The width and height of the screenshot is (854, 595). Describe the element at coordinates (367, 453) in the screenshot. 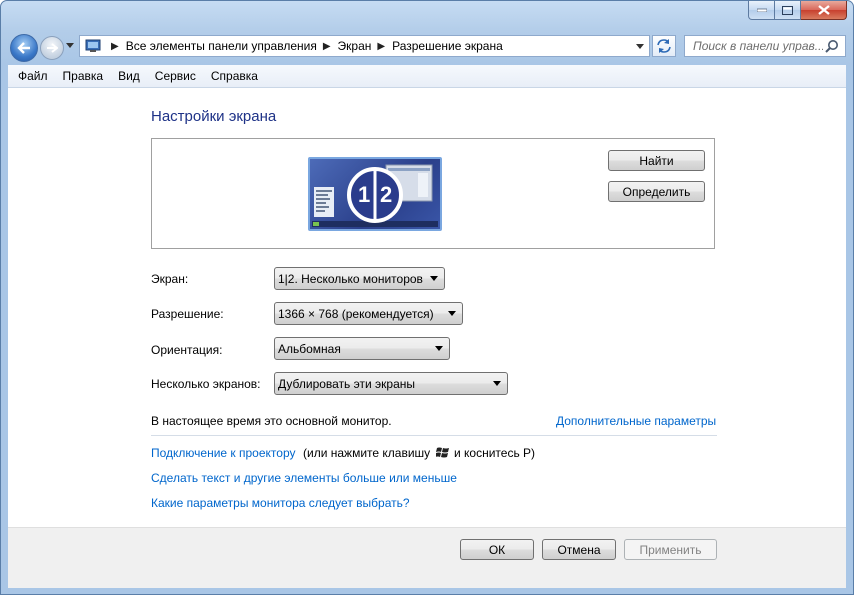

I see `projector-hint-text-a: (или нажмите клавишу` at that location.